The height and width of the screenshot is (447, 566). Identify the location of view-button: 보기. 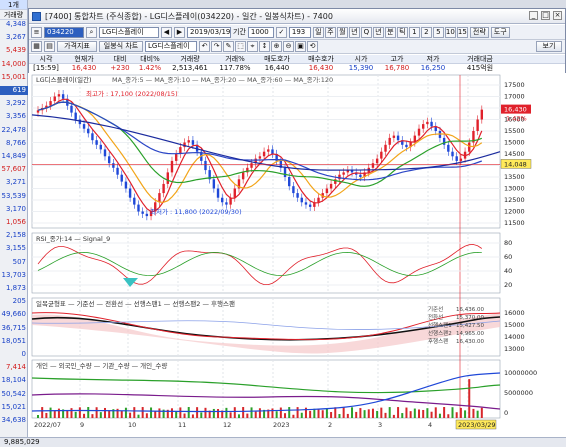
(549, 46).